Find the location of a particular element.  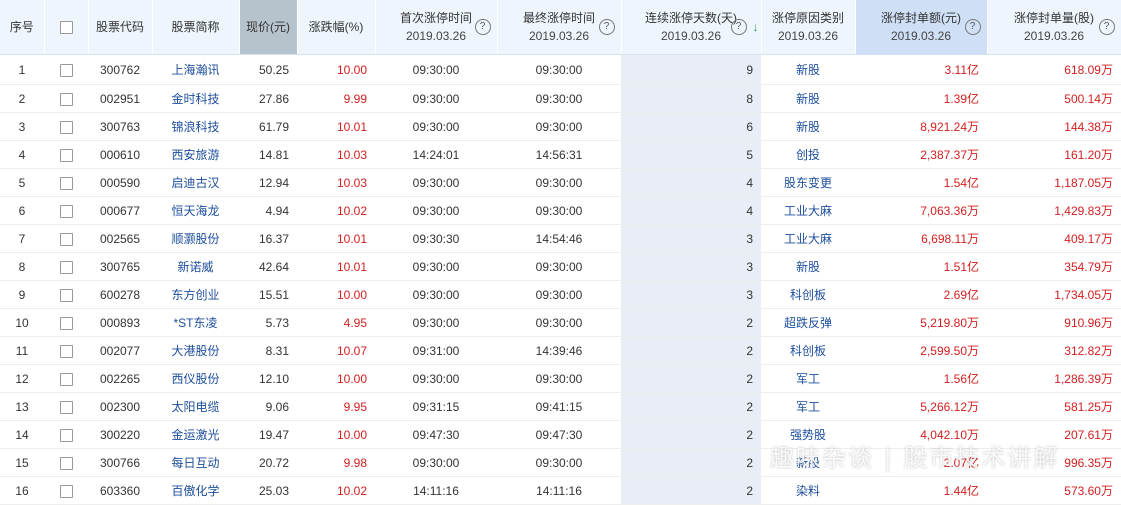

row-name-link: 锦浪科技 is located at coordinates (195, 126).